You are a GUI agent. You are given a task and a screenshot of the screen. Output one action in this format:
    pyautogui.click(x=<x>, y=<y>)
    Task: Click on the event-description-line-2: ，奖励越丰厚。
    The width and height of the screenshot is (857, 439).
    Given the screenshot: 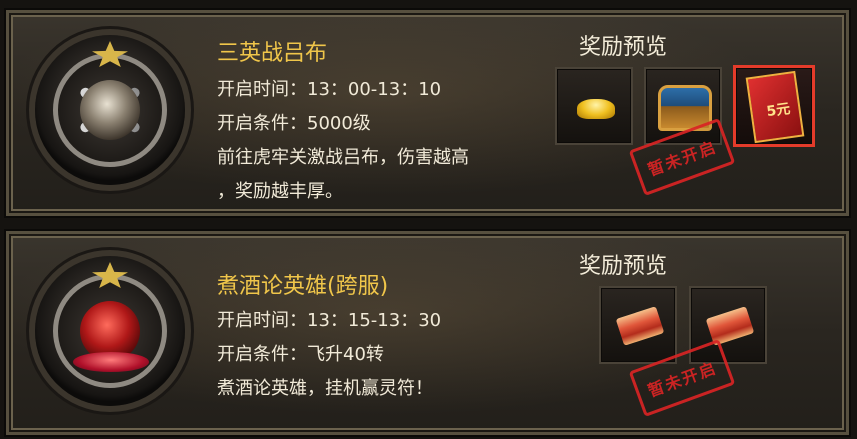 What is the action you would take?
    pyautogui.click(x=280, y=191)
    